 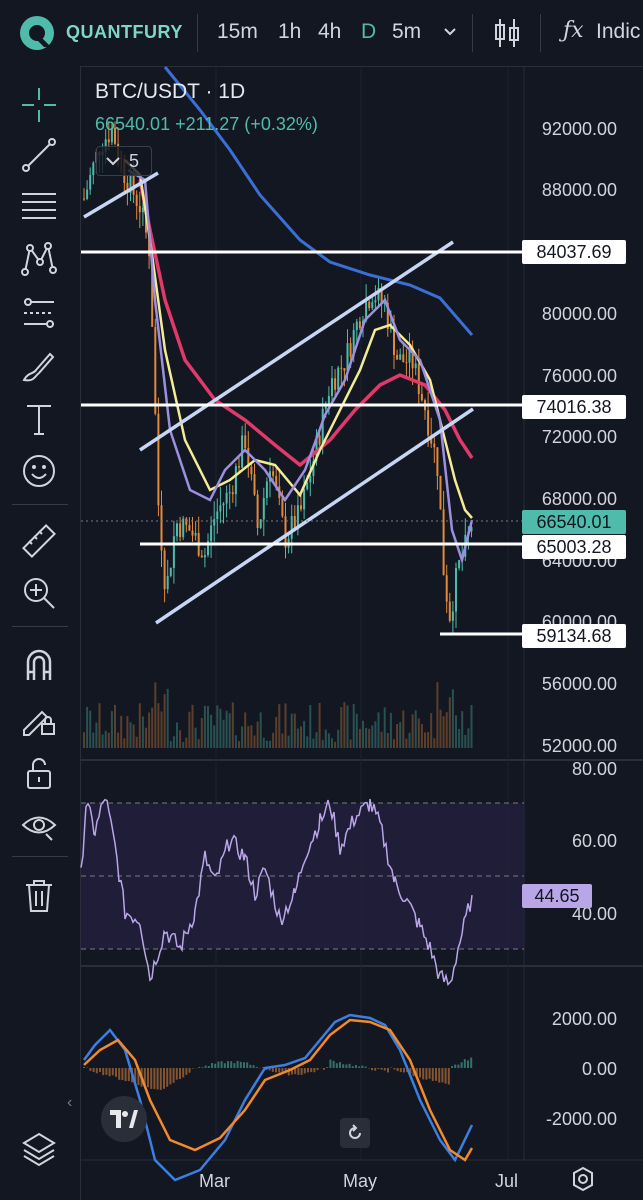 What do you see at coordinates (557, 896) in the screenshot?
I see `rsi-value-label: 44.65` at bounding box center [557, 896].